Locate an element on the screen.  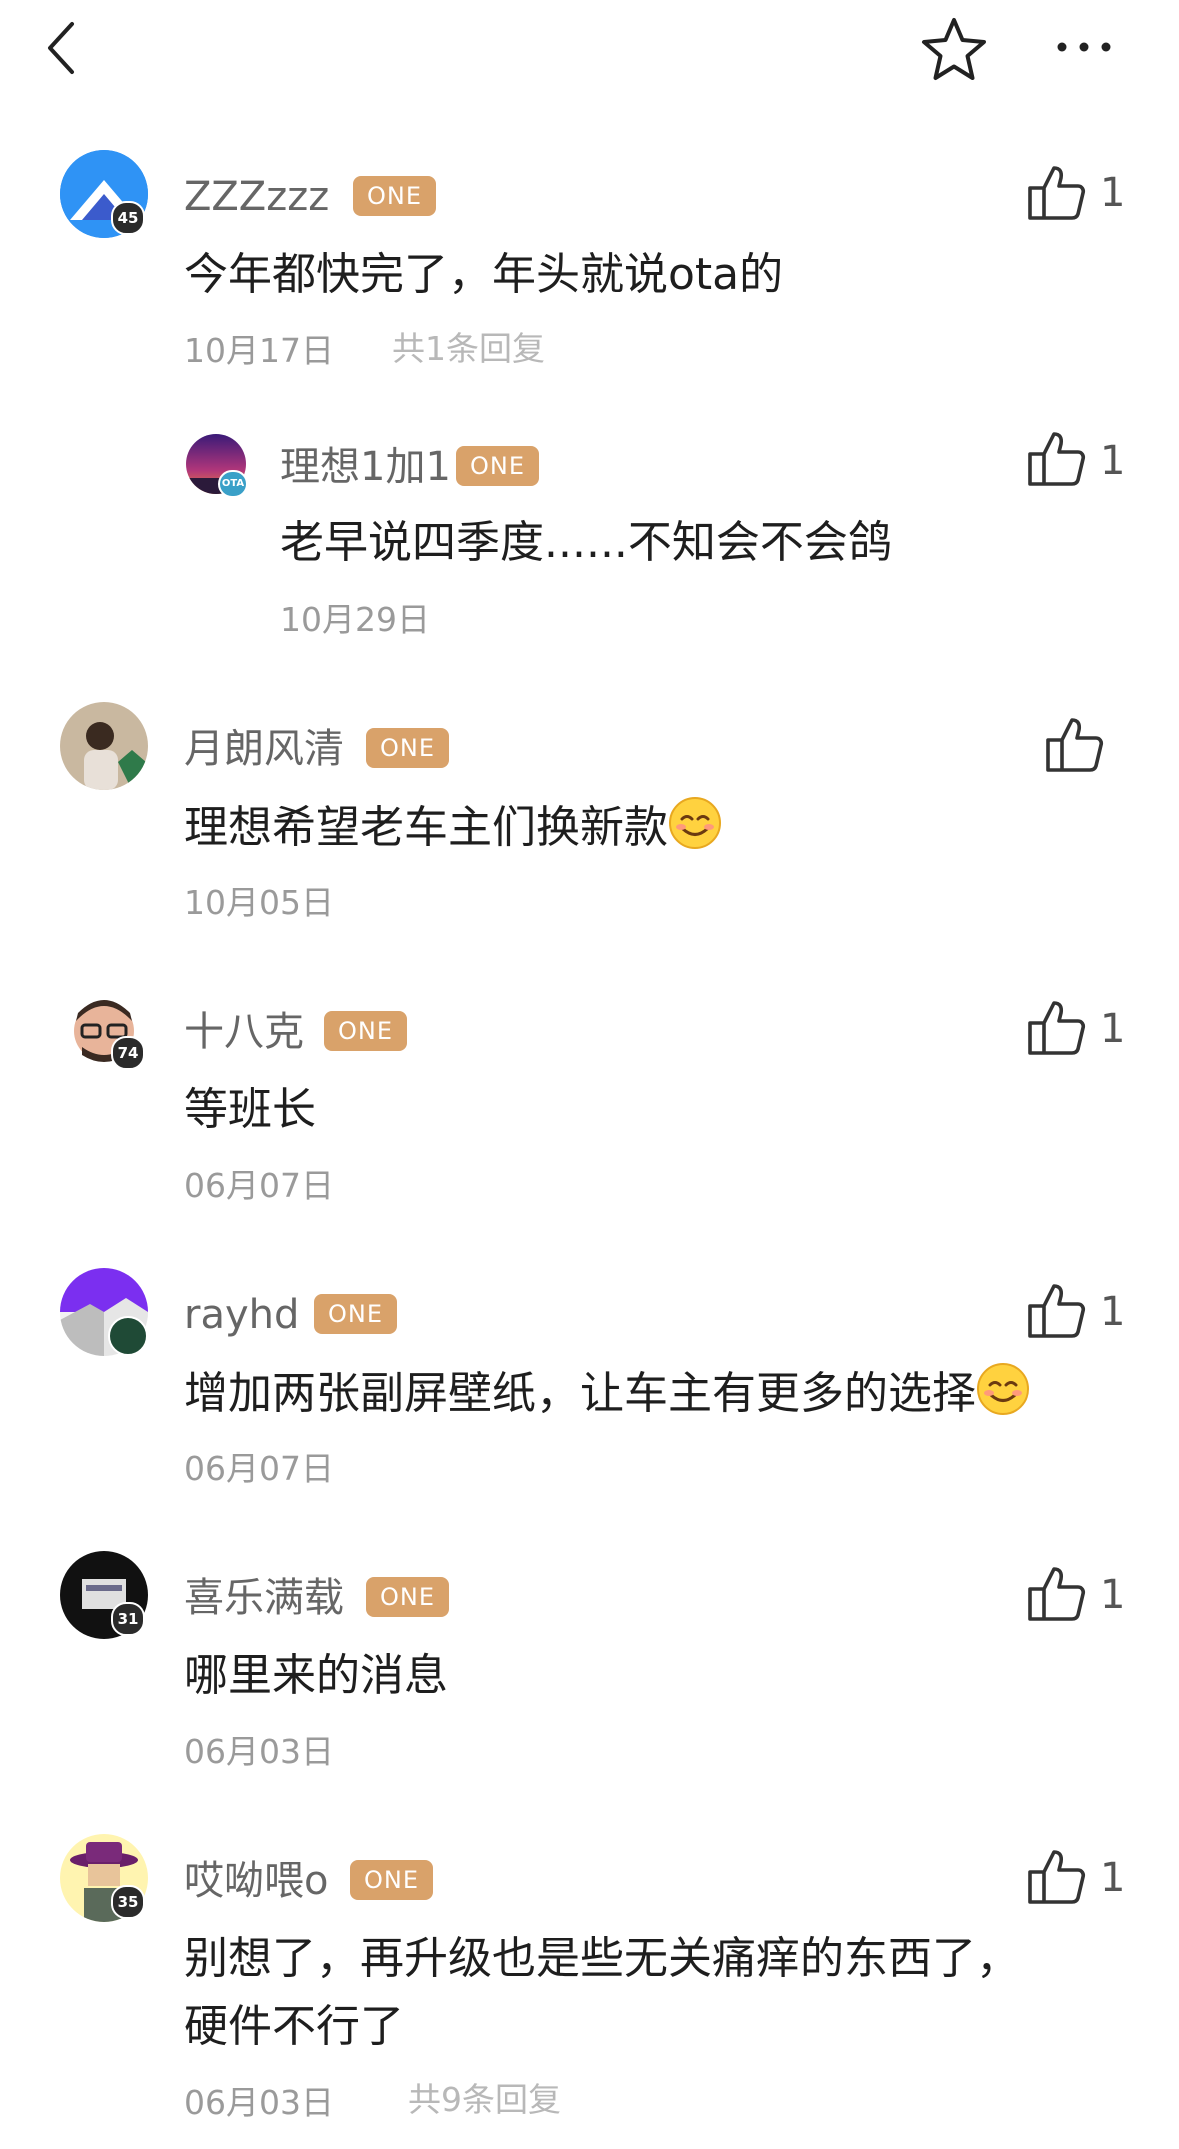
username: ZZZzzz is located at coordinates (256, 197).